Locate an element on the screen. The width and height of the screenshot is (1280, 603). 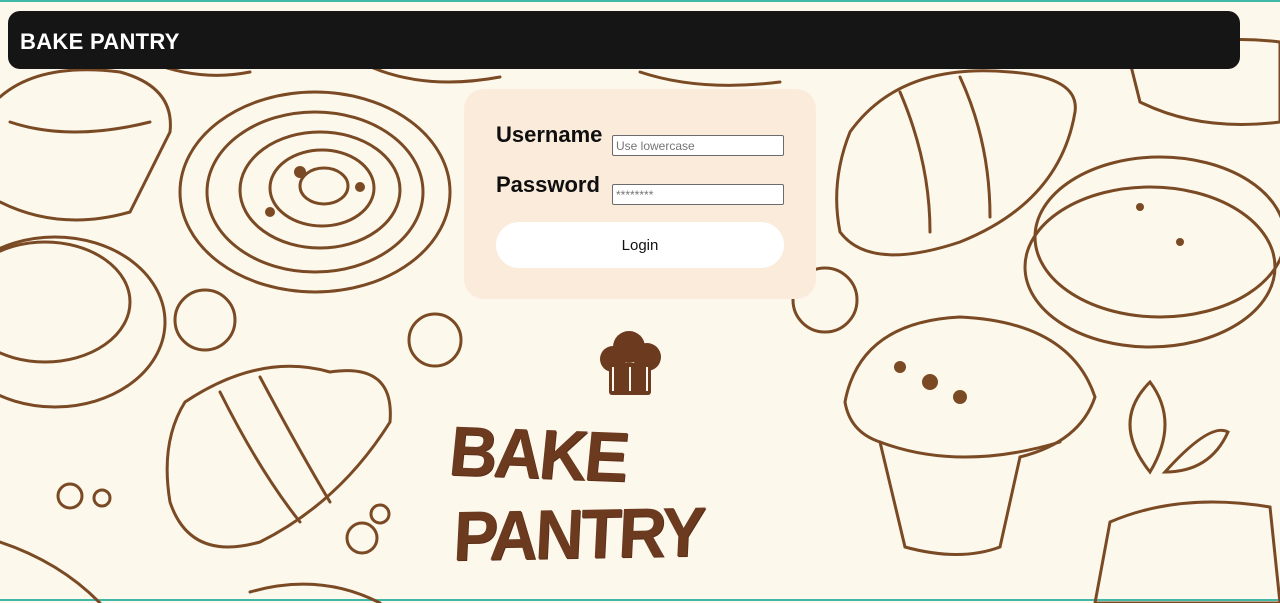
logo-word-bake: BAKE is located at coordinates (537, 454).